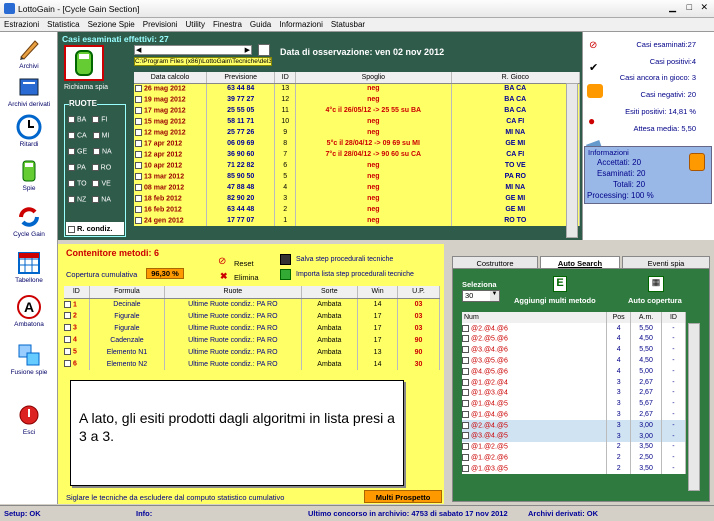 The image size is (714, 521). I want to click on table-row: 08 mar 2012 47 88 48 4 neg MI NA, so click(357, 187).